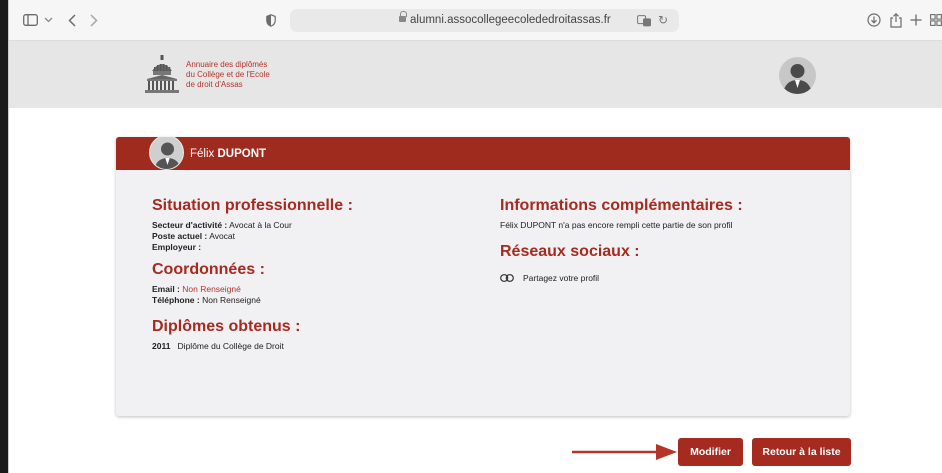 Image resolution: width=942 pixels, height=473 pixels. I want to click on browser-toolbar: alumni.assocollegeecolededroitassas.fr ↻, so click(475, 20).